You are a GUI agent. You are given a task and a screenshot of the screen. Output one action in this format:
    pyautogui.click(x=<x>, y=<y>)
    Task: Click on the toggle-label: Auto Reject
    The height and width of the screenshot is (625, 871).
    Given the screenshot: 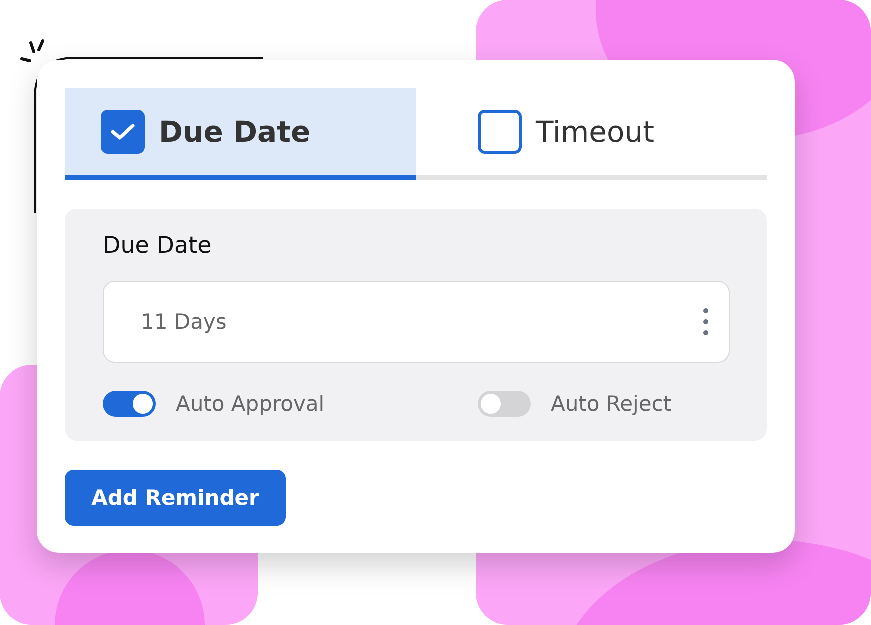 What is the action you would take?
    pyautogui.click(x=611, y=404)
    